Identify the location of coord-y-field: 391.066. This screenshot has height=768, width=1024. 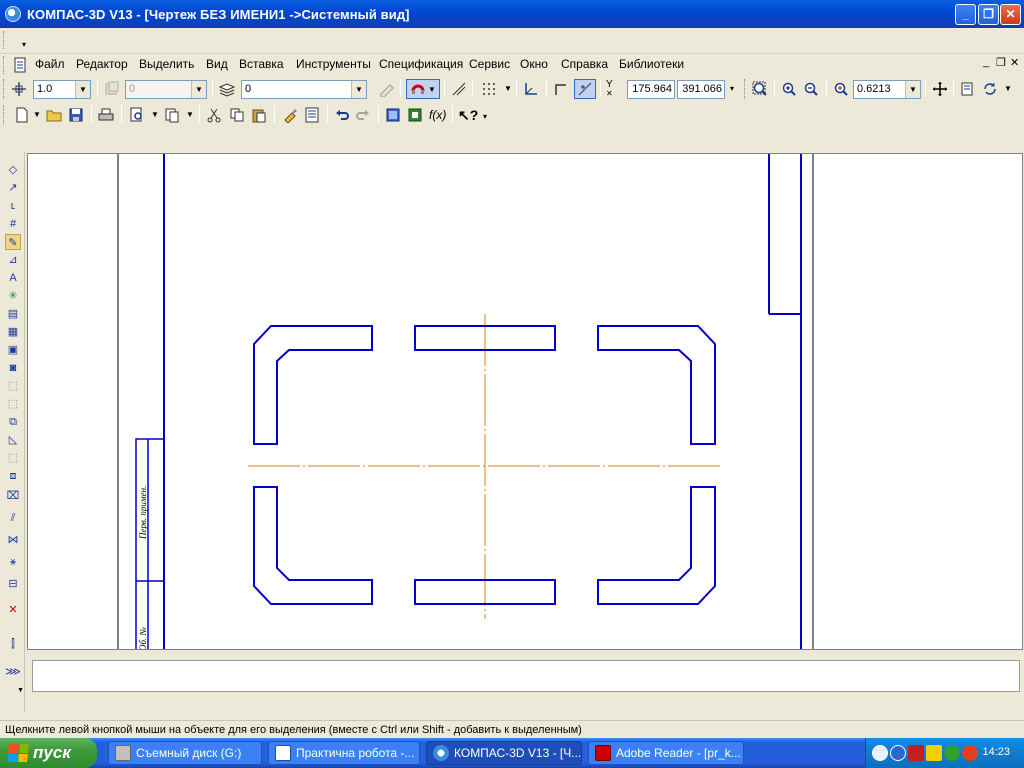
(701, 89).